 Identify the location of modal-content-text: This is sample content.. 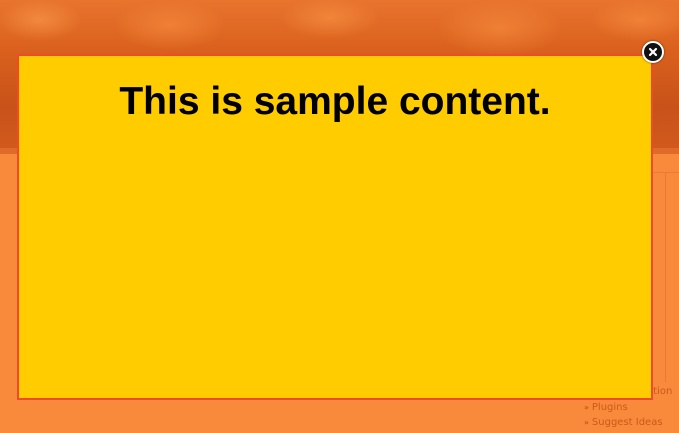
(335, 101).